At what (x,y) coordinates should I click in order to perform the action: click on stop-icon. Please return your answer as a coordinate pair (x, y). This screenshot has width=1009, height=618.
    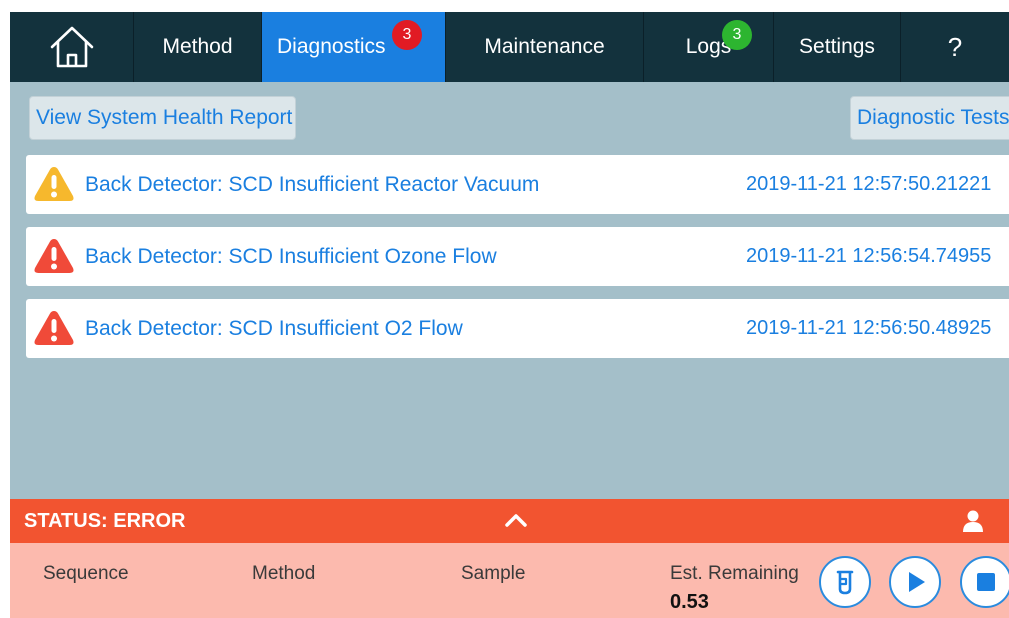
    Looking at the image, I should click on (986, 582).